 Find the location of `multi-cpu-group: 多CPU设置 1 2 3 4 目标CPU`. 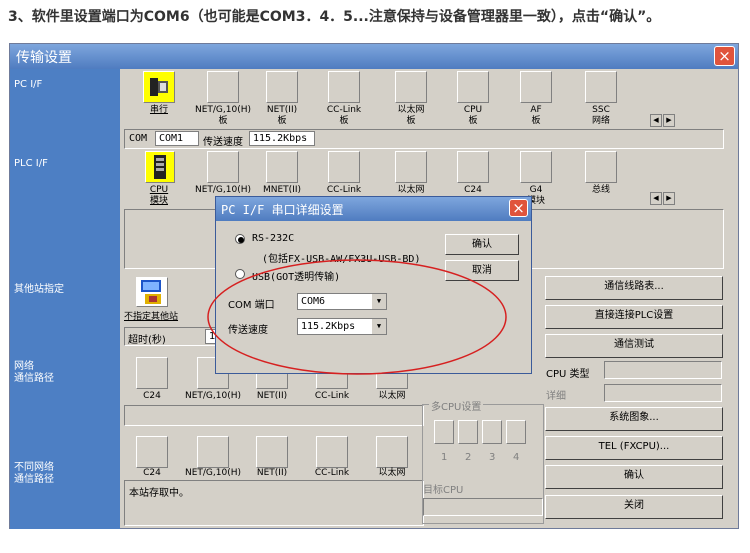

multi-cpu-group: 多CPU设置 1 2 3 4 目标CPU is located at coordinates (483, 461).